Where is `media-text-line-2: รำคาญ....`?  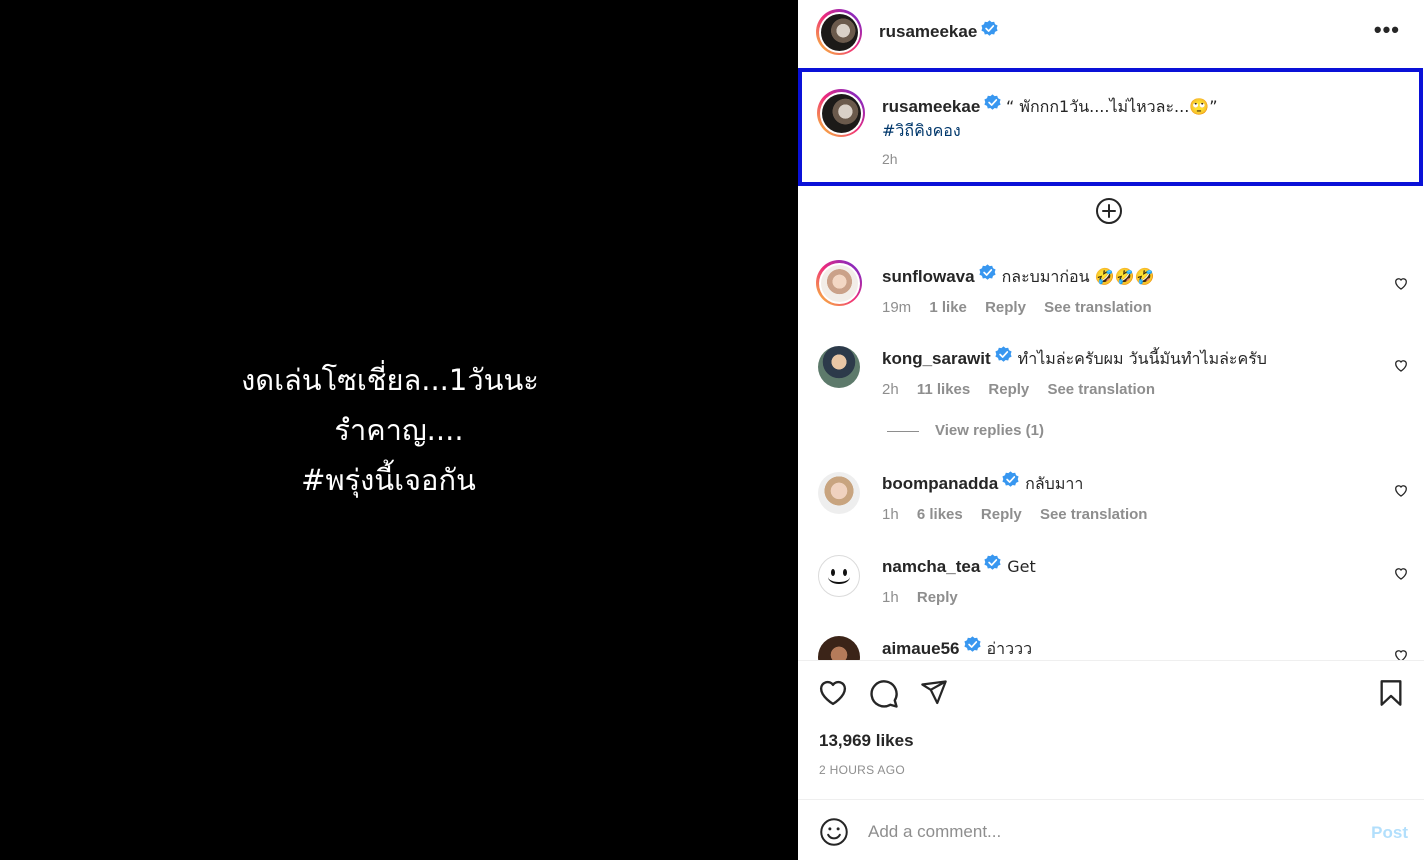 media-text-line-2: รำคาญ.... is located at coordinates (399, 430).